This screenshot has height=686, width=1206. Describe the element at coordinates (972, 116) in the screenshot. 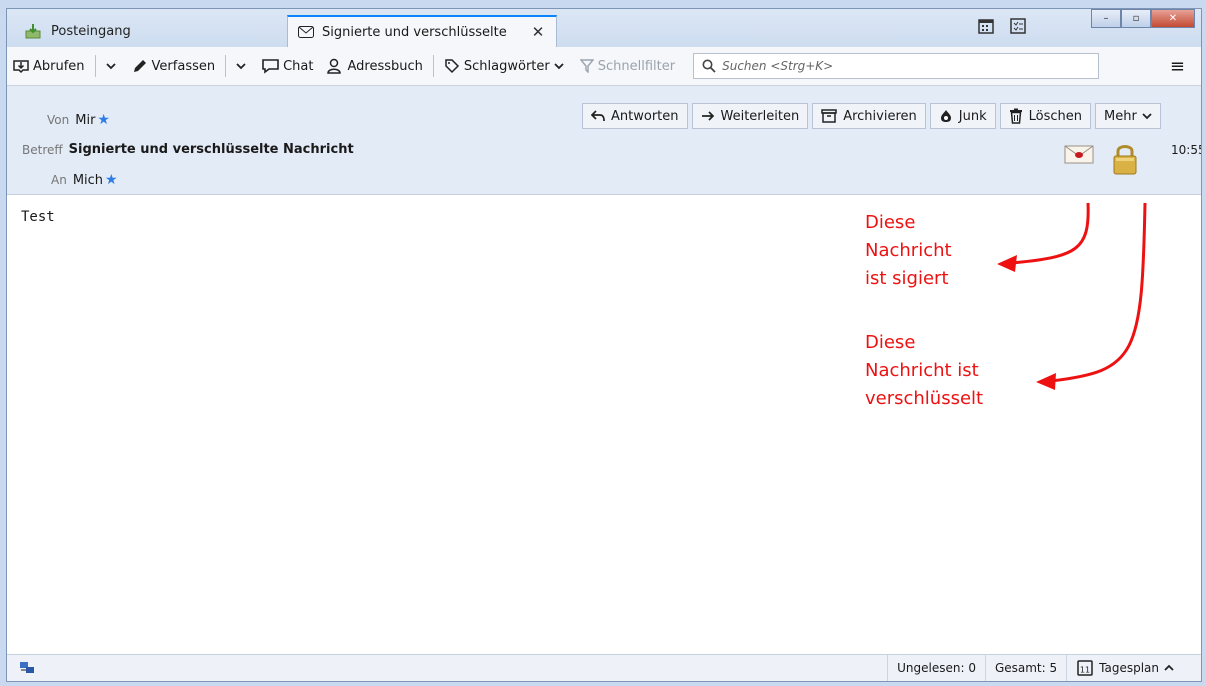

I see `junk-label: Junk` at that location.